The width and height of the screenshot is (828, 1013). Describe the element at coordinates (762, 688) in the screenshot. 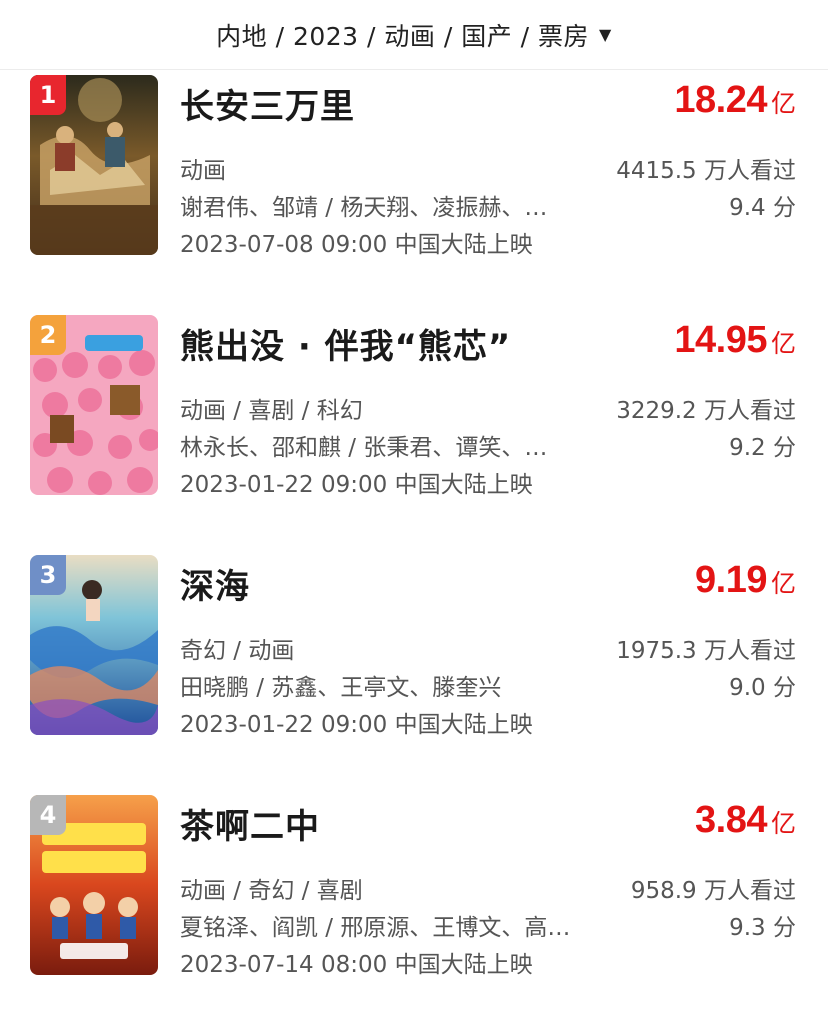

I see `movie-score: 9.0 分` at that location.